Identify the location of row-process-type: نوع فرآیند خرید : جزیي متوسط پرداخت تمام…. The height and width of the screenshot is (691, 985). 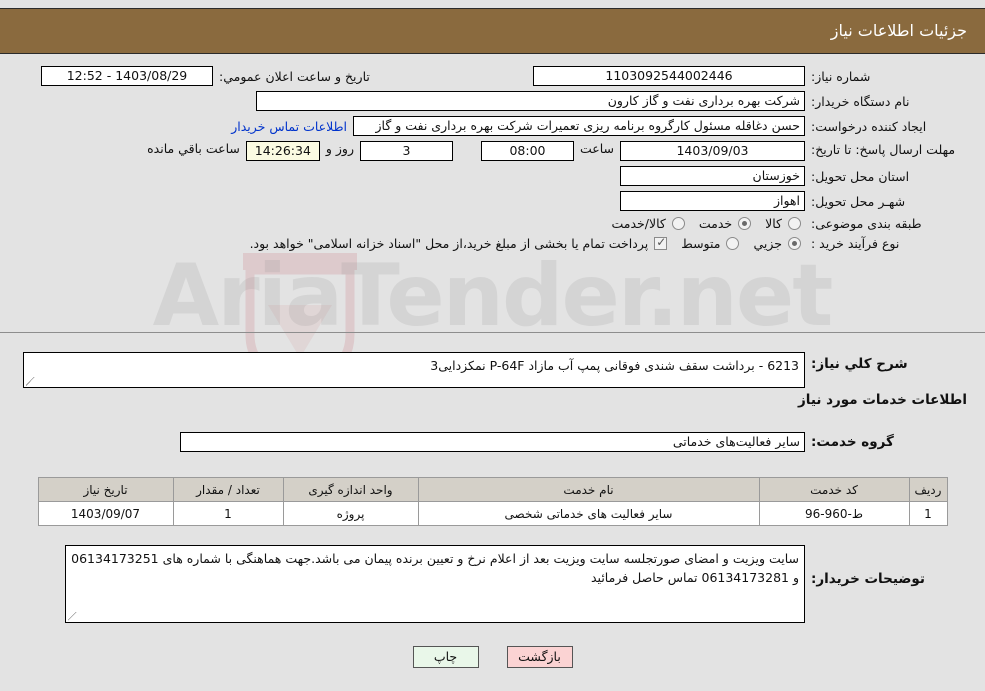
(492, 243).